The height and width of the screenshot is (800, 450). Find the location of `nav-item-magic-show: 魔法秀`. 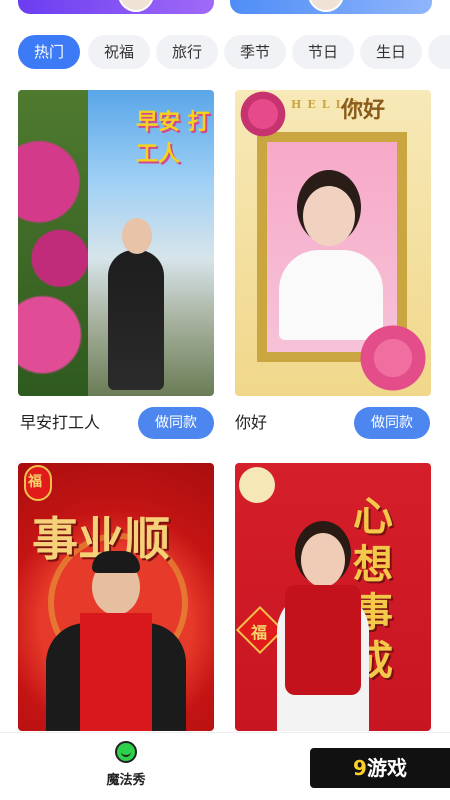

nav-item-magic-show: 魔法秀 is located at coordinates (126, 764).